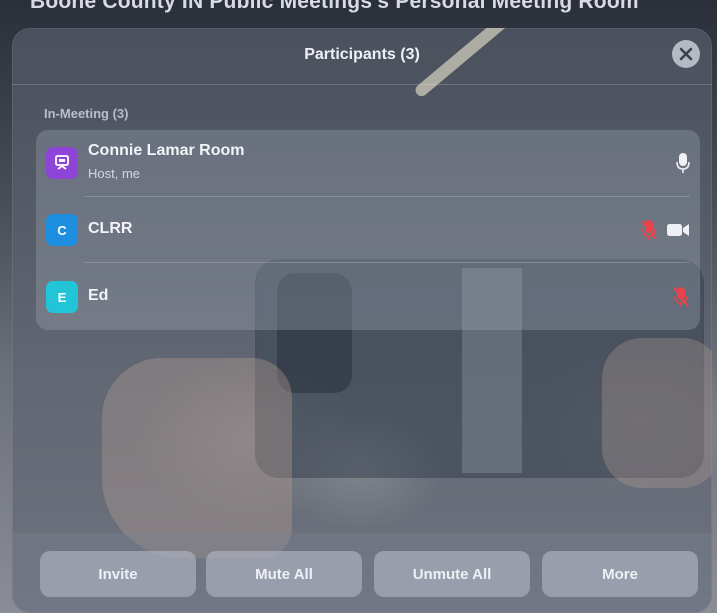 Image resolution: width=717 pixels, height=613 pixels. What do you see at coordinates (197, 458) in the screenshot?
I see `reflection-hand-left` at bounding box center [197, 458].